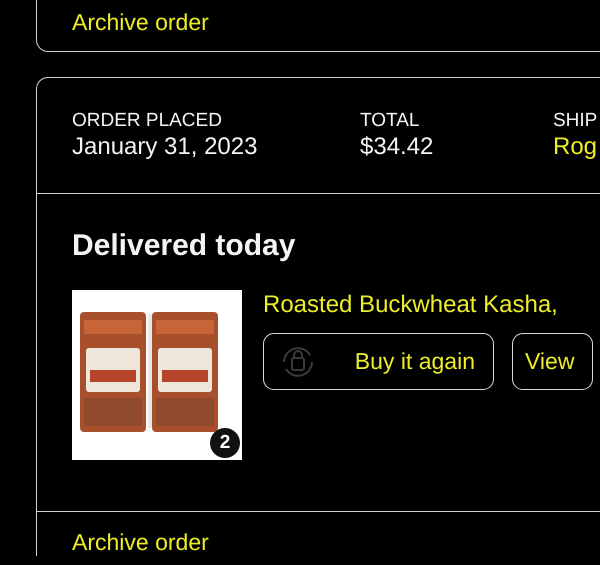 The image size is (600, 565). What do you see at coordinates (576, 147) in the screenshot?
I see `ship-to-link: Rog` at bounding box center [576, 147].